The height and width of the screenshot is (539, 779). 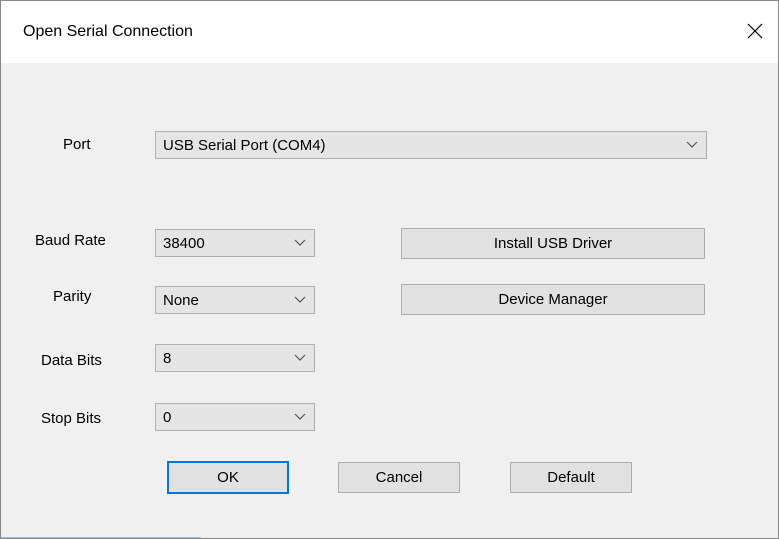 What do you see at coordinates (399, 477) in the screenshot?
I see `cancel-button: Cancel` at bounding box center [399, 477].